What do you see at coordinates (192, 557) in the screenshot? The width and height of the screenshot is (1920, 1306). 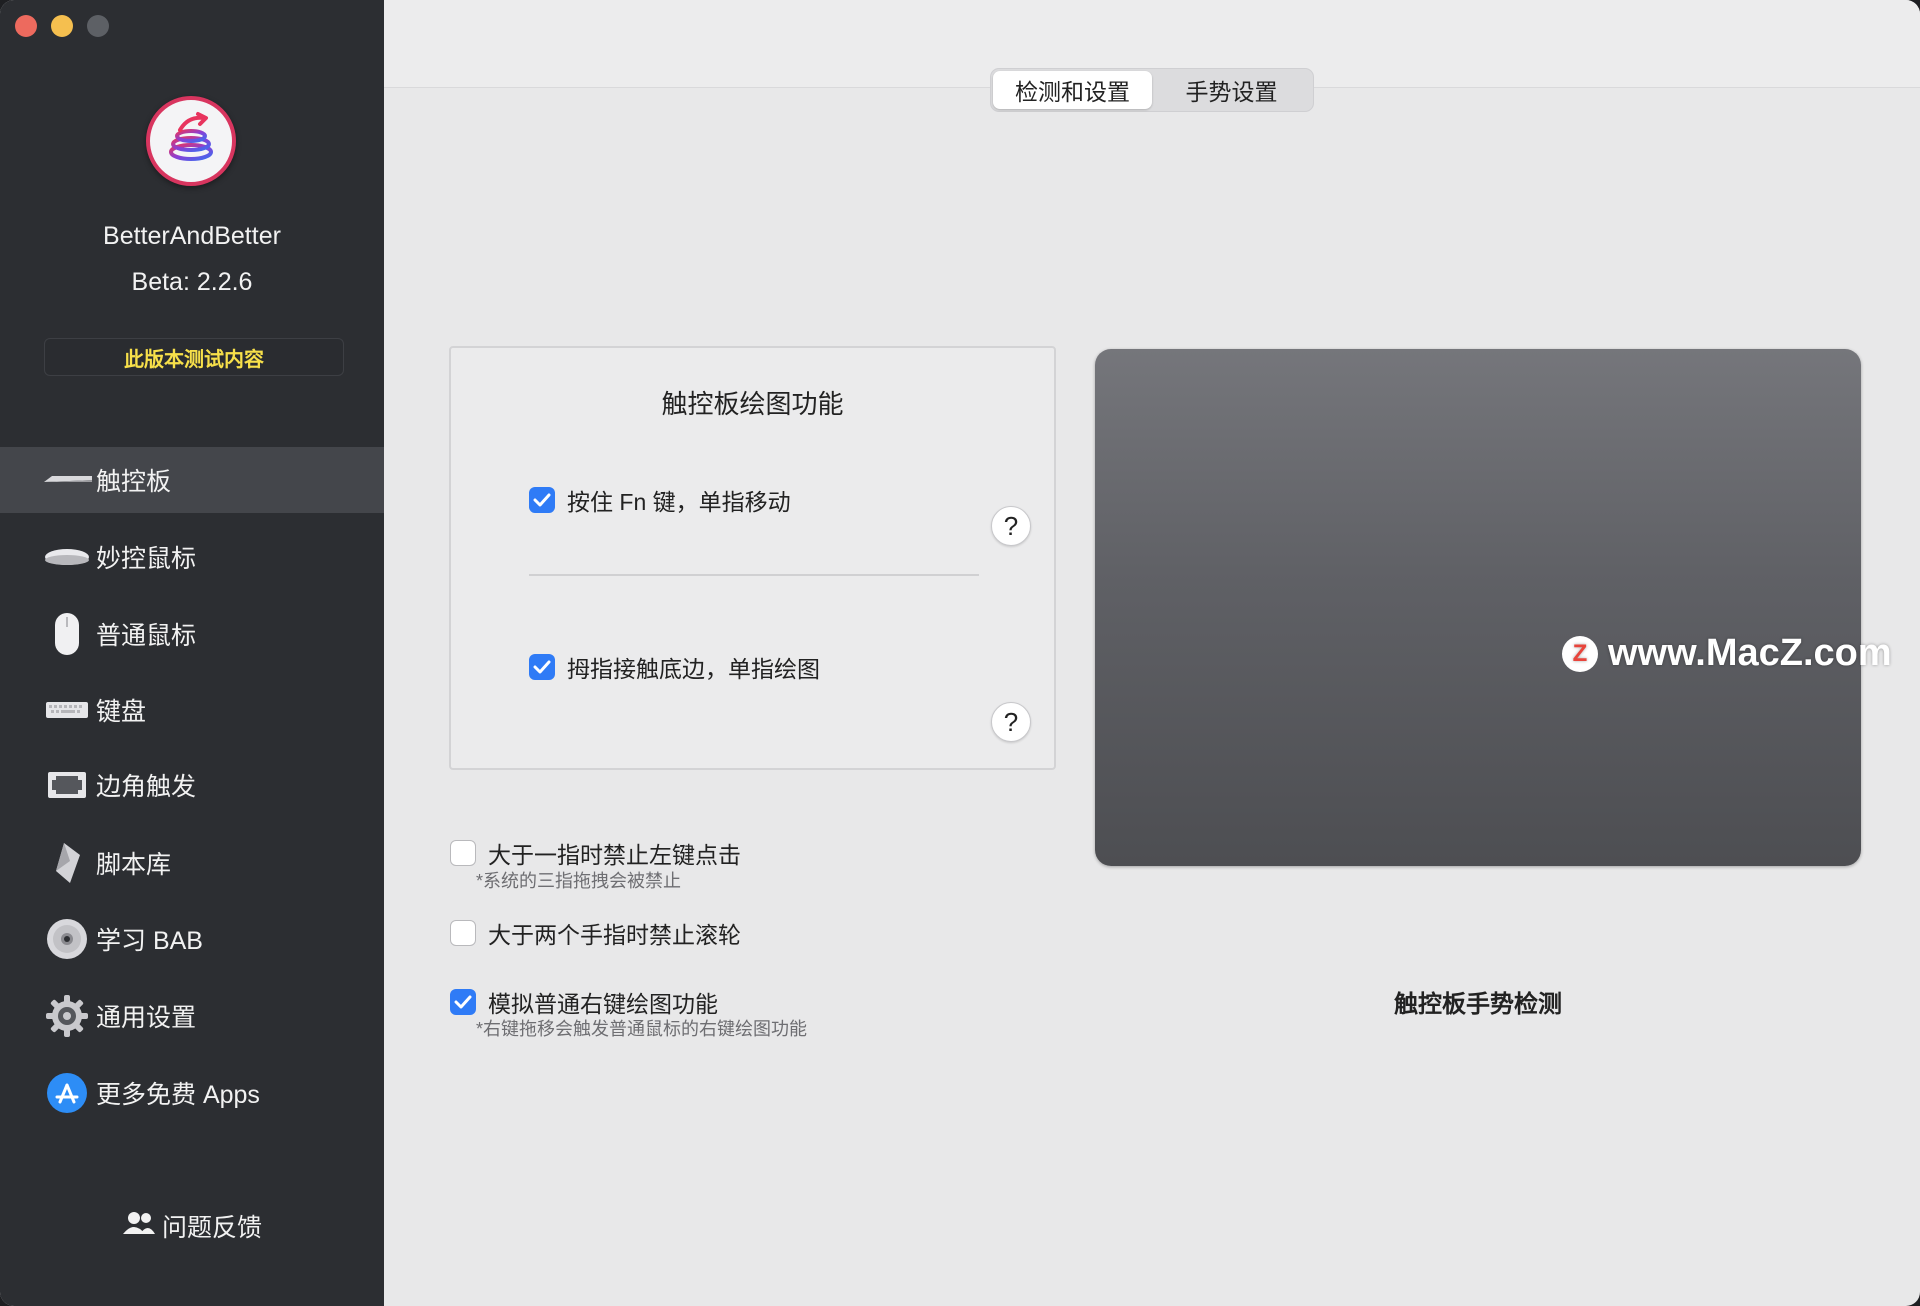 I see `sidebar-item-magic-mouse: 妙控鼠标` at bounding box center [192, 557].